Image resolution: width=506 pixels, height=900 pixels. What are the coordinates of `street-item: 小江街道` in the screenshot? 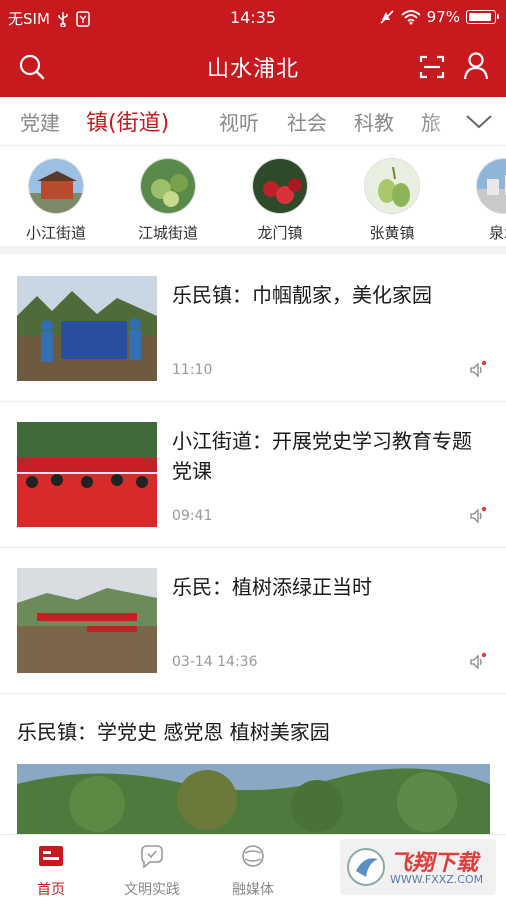 It's located at (56, 200).